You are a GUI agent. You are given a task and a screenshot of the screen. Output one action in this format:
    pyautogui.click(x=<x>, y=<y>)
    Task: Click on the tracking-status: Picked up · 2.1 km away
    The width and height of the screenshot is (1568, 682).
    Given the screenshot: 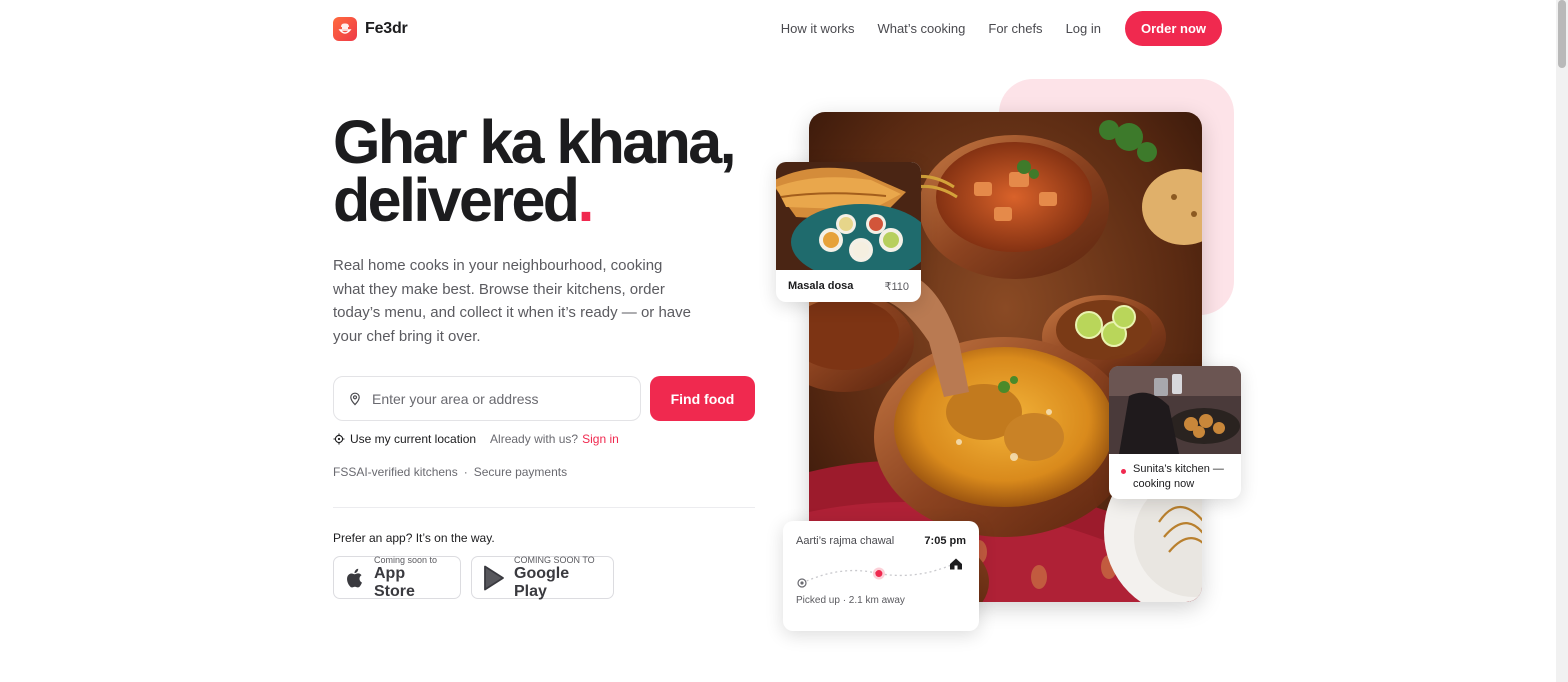 What is the action you would take?
    pyautogui.click(x=850, y=600)
    